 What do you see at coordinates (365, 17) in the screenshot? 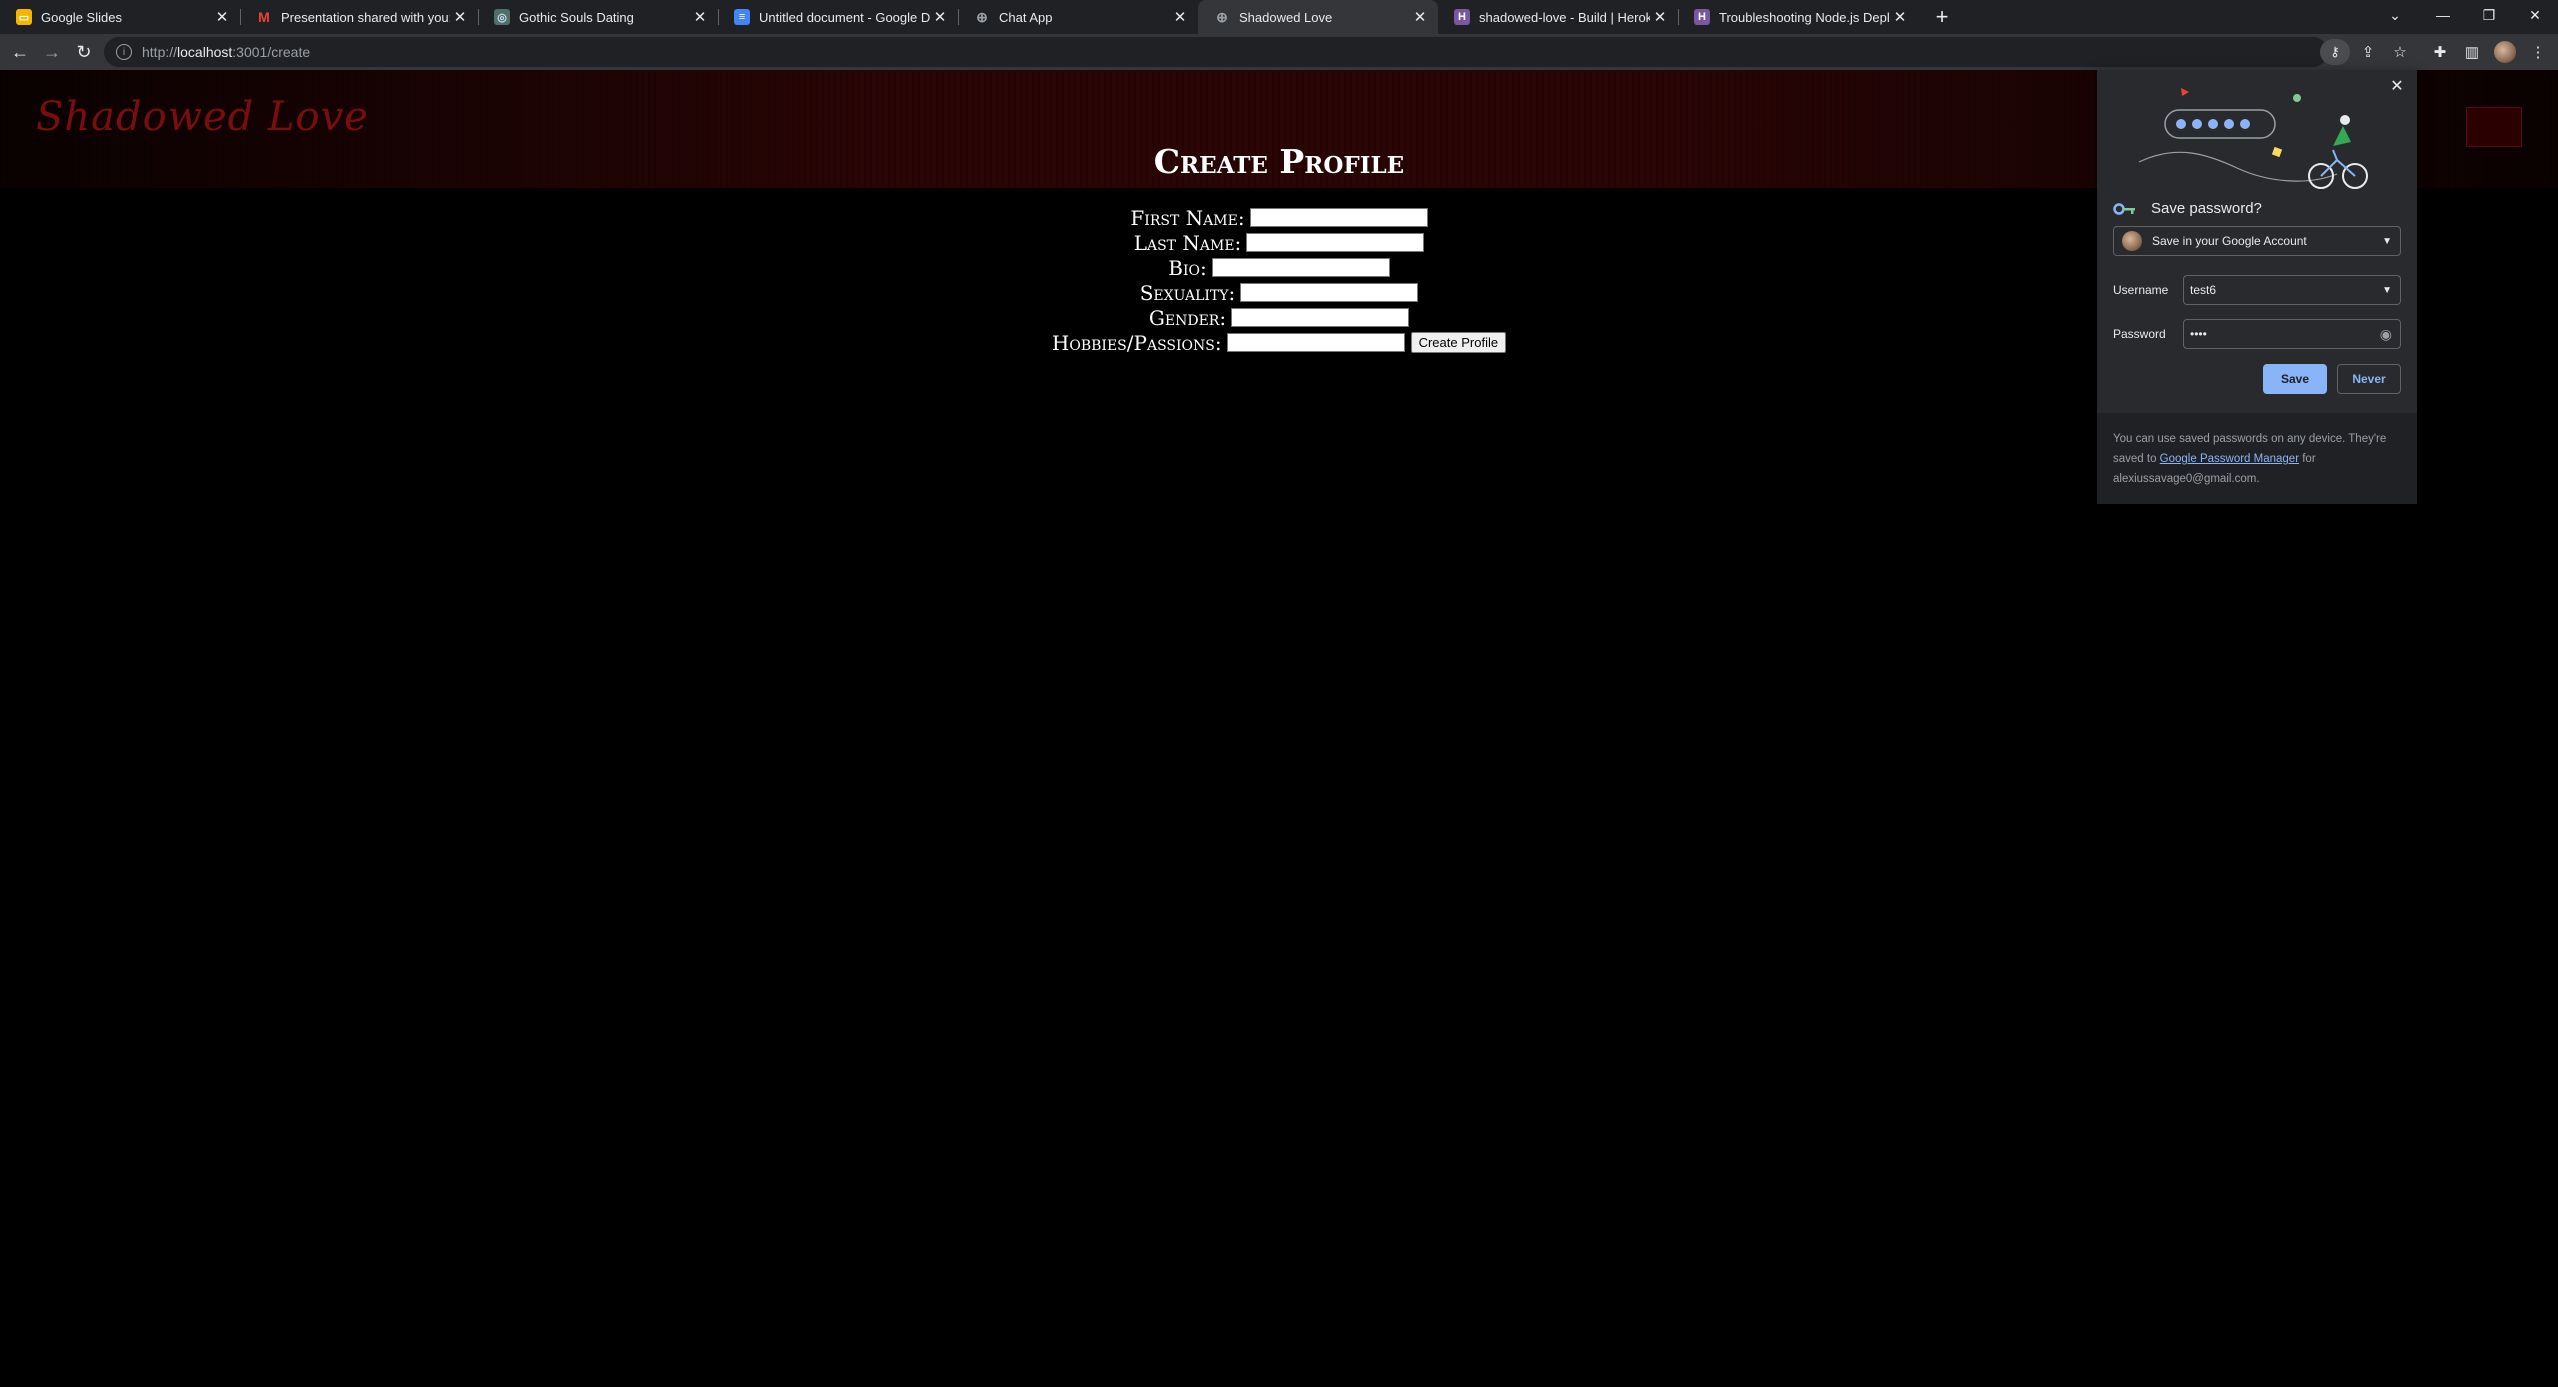
I see `tab-title: Presentation shared with you: "Sh` at bounding box center [365, 17].